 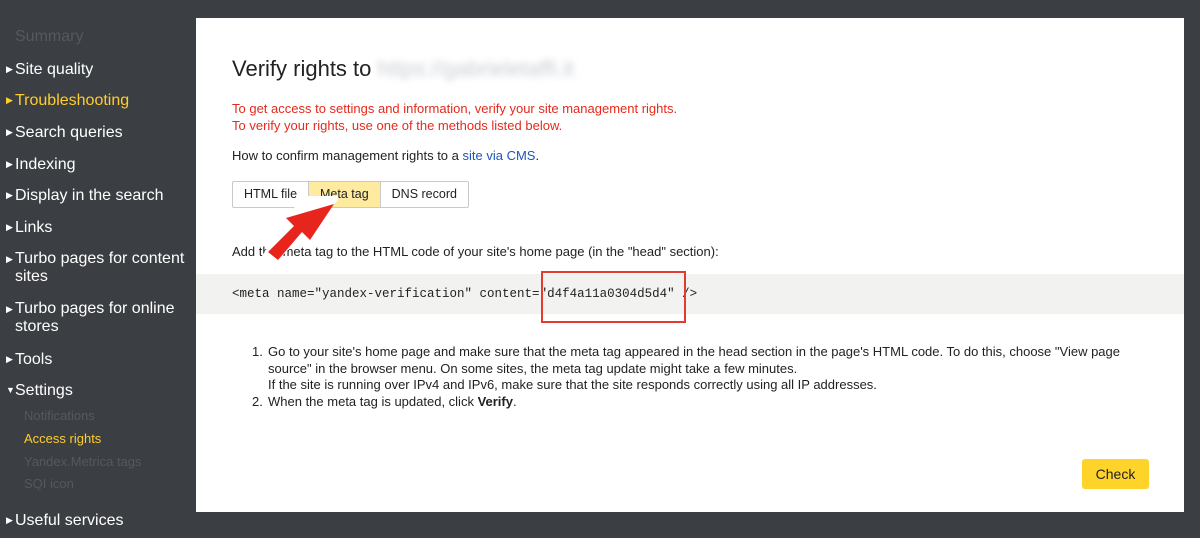 What do you see at coordinates (59, 415) in the screenshot?
I see `sidebar-subitem-notifications: Notifications` at bounding box center [59, 415].